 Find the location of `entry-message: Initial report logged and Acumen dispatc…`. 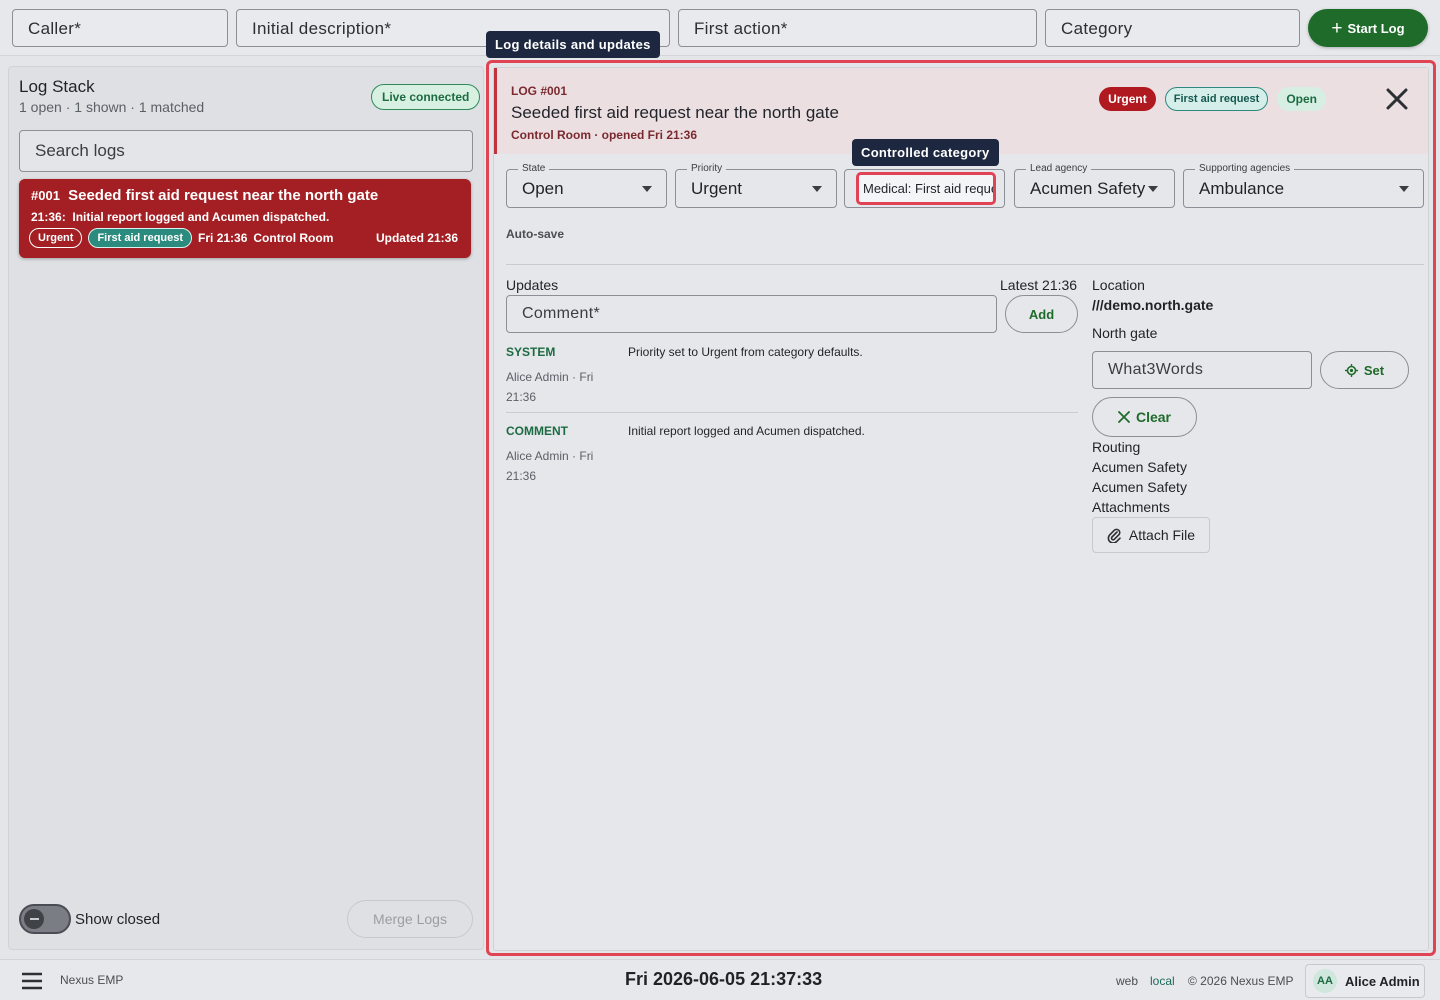

entry-message: Initial report logged and Acumen dispatc… is located at coordinates (746, 431).